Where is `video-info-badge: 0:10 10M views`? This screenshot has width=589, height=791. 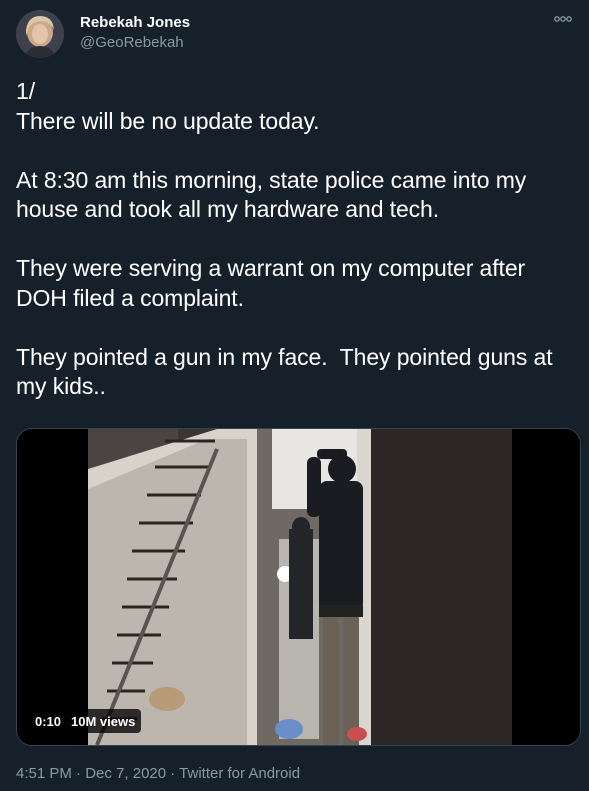 video-info-badge: 0:10 10M views is located at coordinates (85, 721).